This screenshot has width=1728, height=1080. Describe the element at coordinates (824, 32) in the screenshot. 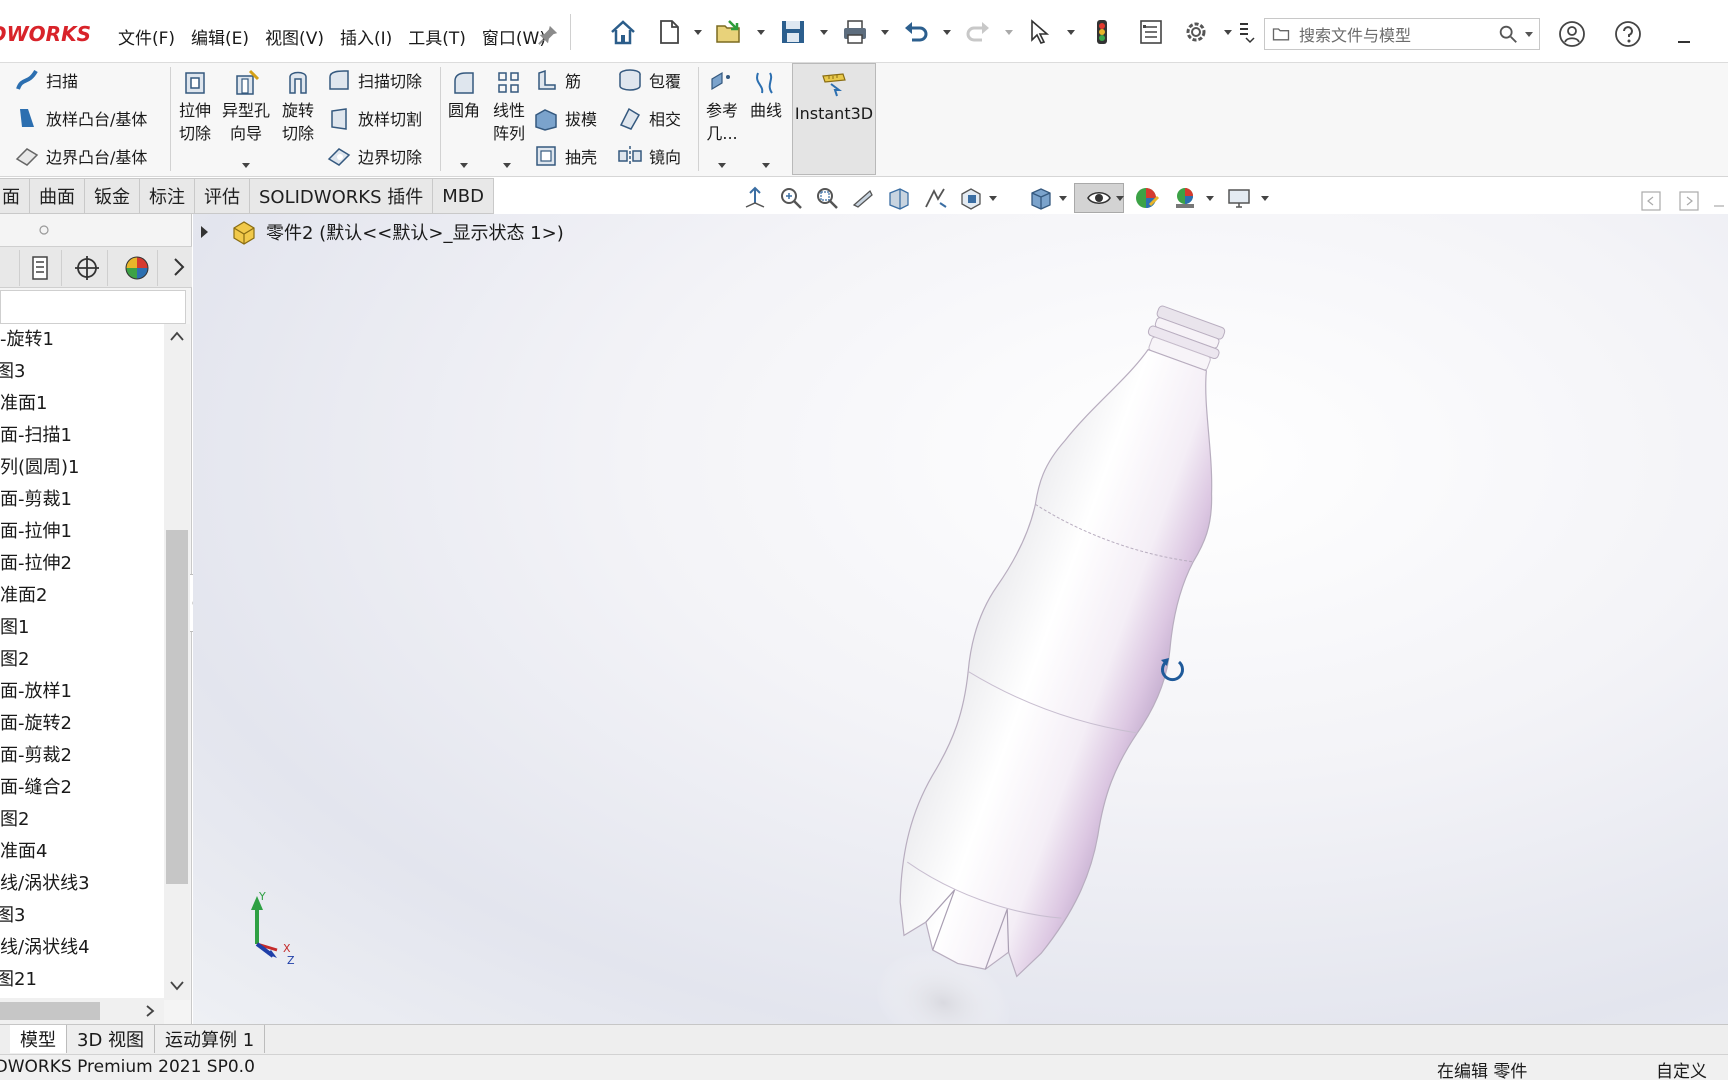

I see `save-dropdown-icon` at that location.